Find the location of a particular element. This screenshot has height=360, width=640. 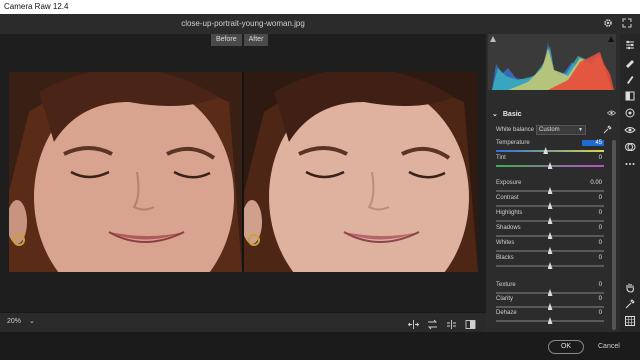

slider-label: Exposure is located at coordinates (509, 183).